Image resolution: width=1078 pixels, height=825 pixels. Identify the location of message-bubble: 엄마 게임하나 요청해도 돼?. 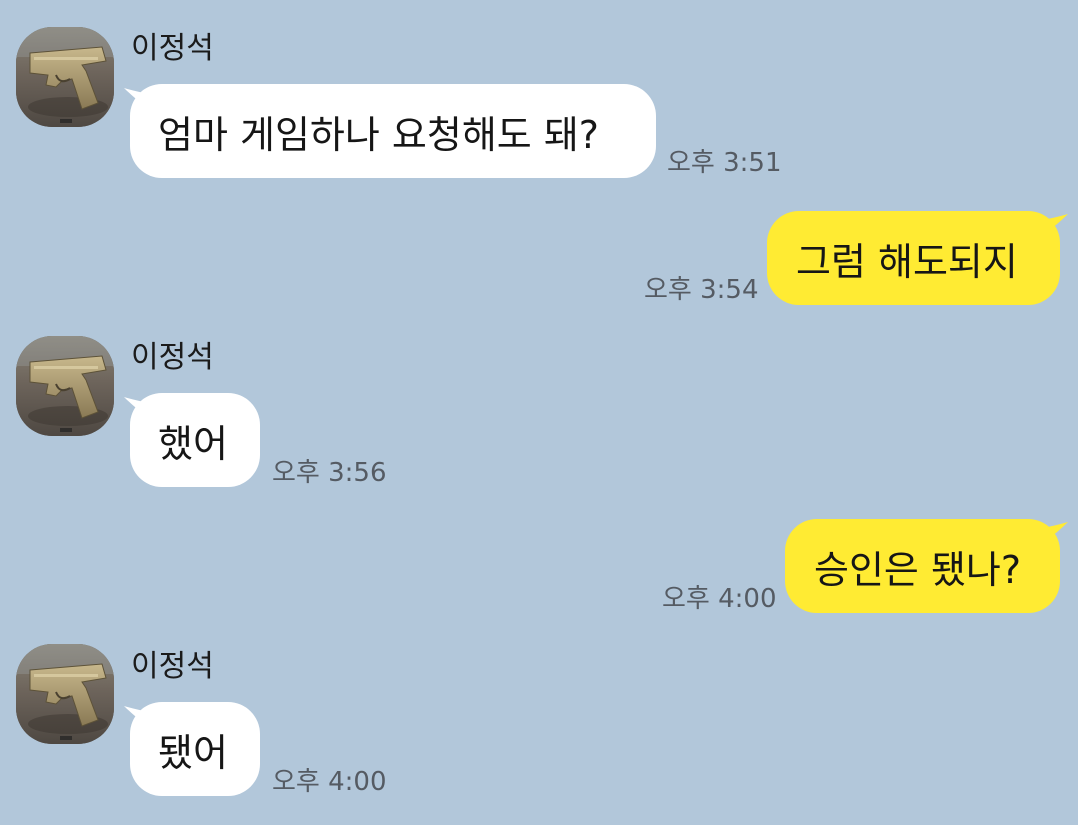
(393, 131).